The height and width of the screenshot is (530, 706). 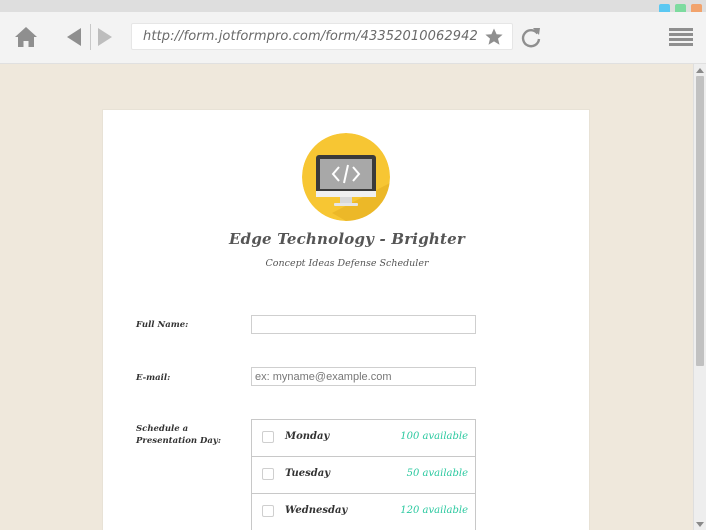 I want to click on window-title-bar, so click(x=353, y=7).